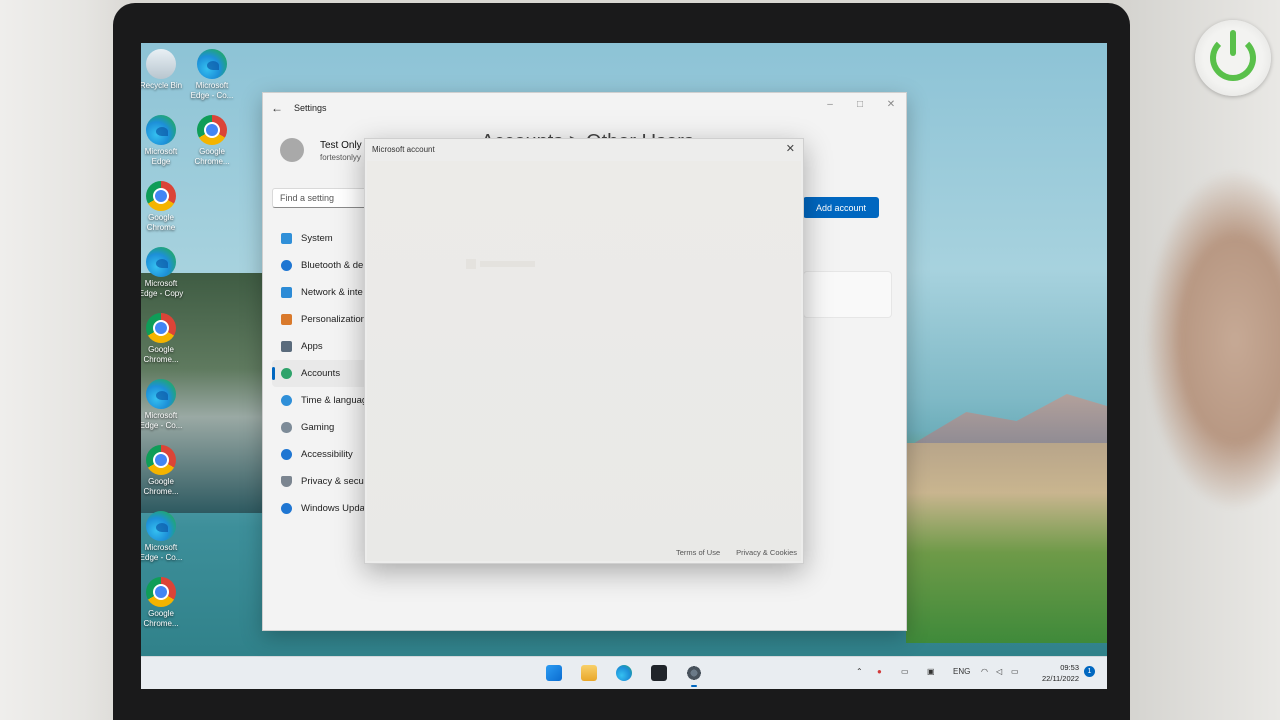 The height and width of the screenshot is (720, 1280). Describe the element at coordinates (1006, 421) in the screenshot. I see `wallpaper-hills` at that location.